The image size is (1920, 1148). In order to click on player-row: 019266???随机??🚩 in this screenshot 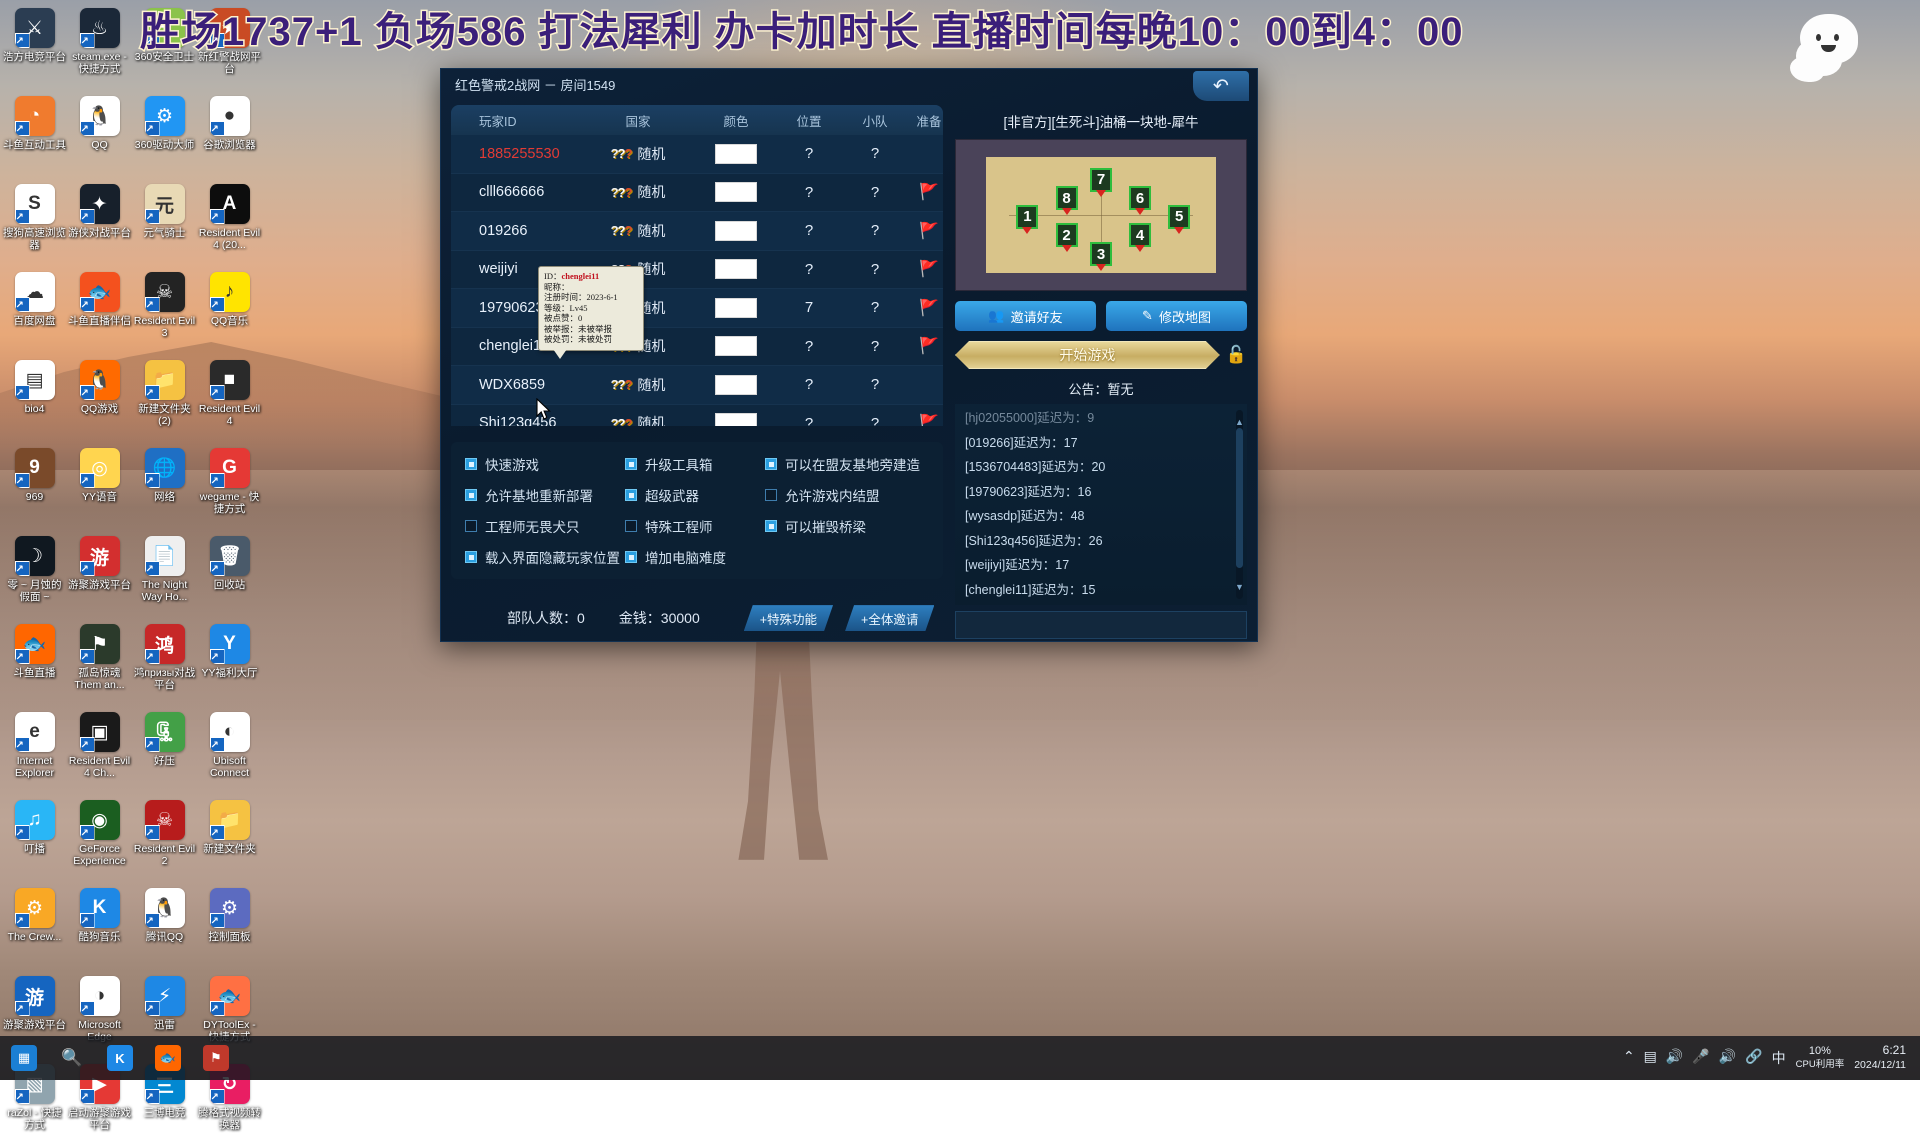, I will do `click(697, 231)`.